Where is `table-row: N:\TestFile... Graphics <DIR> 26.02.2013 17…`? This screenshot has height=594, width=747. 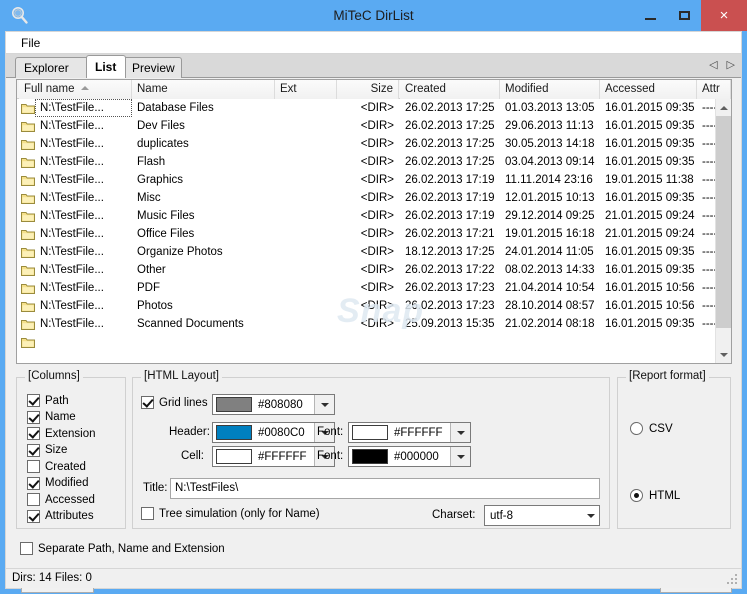
table-row: N:\TestFile... Graphics <DIR> 26.02.2013 17… is located at coordinates (366, 180).